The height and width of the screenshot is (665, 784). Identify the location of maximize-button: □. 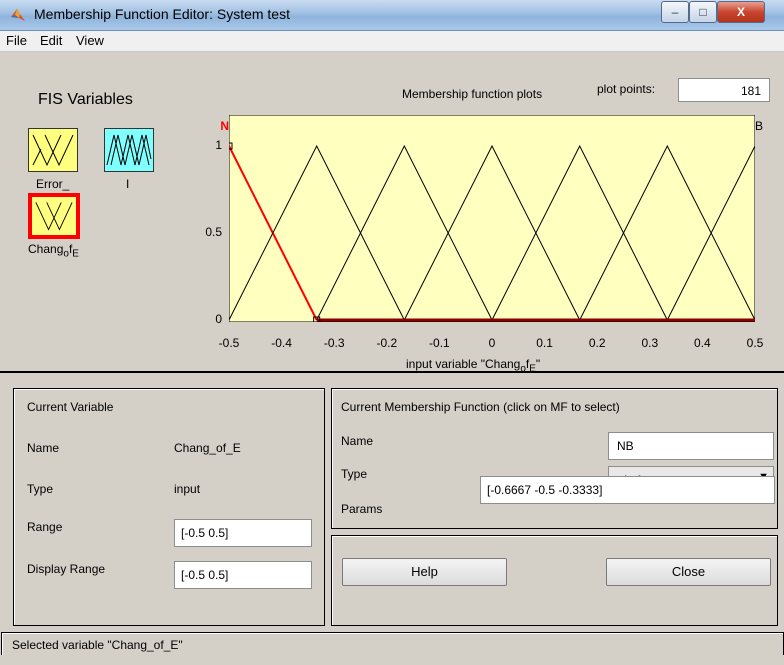
(703, 12).